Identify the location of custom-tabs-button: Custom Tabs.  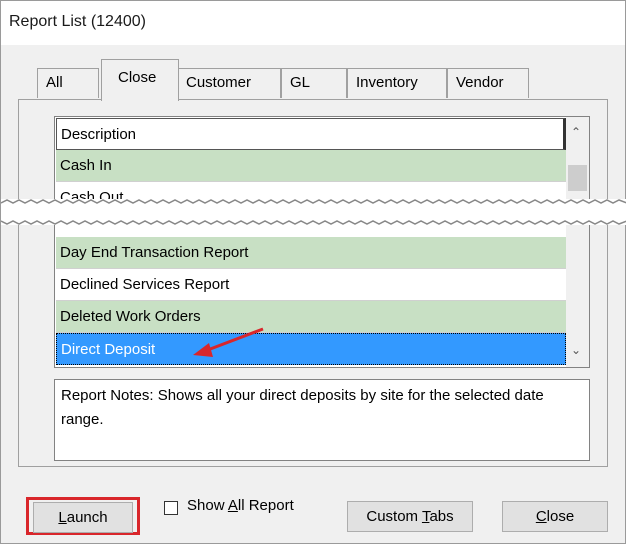
(410, 516).